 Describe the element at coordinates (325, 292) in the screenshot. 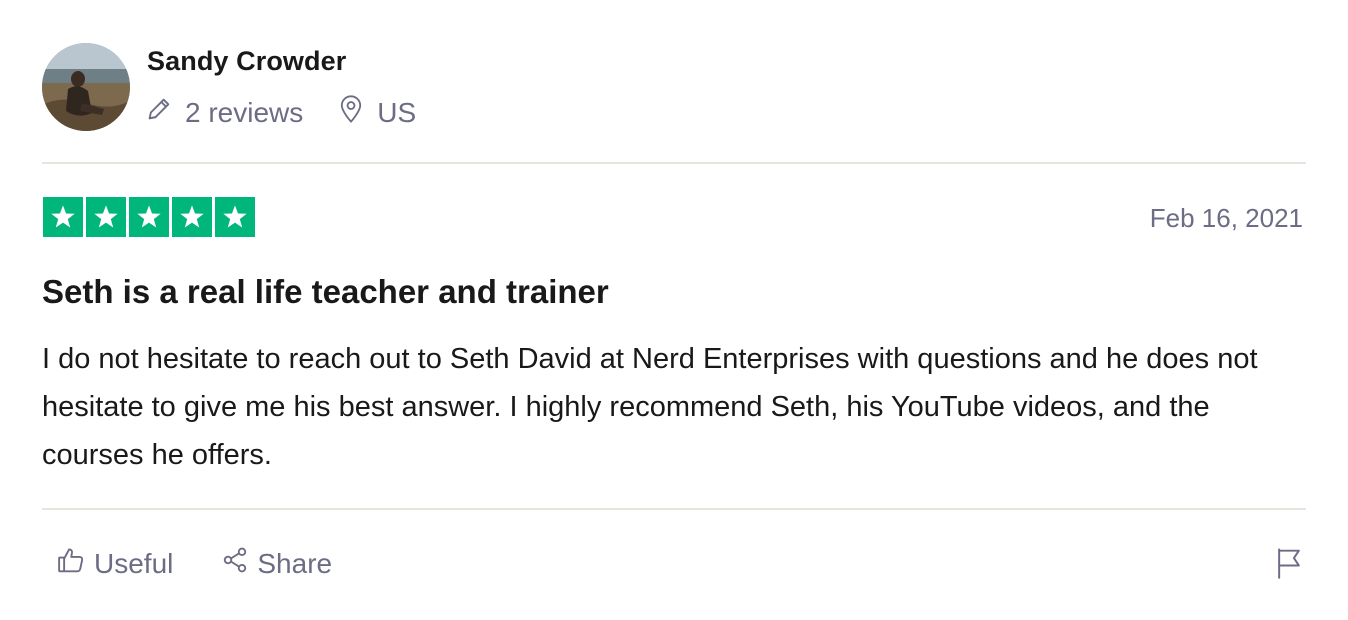

I see `review-title: Seth is a real life teacher and trainer` at that location.